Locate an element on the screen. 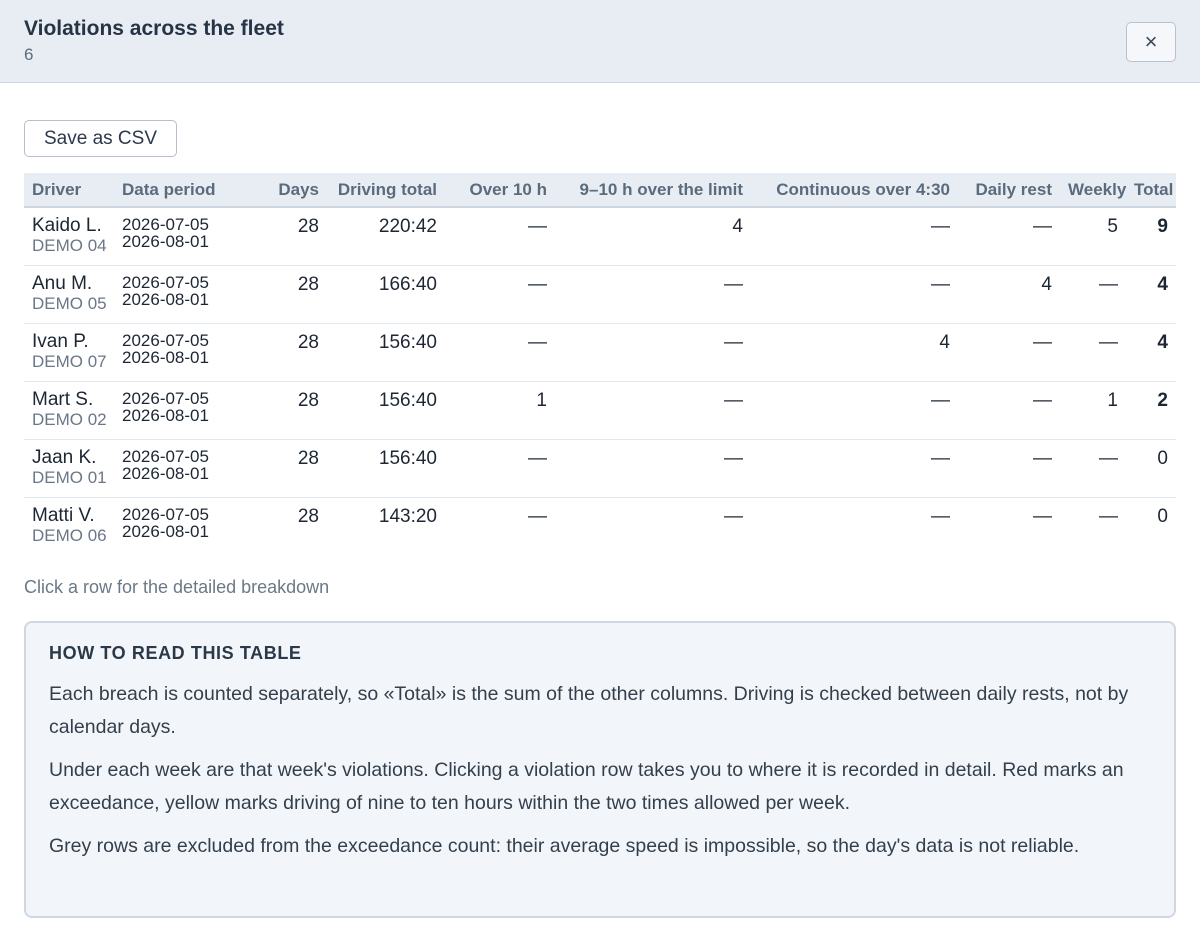  column-header: Driver is located at coordinates (73, 190).